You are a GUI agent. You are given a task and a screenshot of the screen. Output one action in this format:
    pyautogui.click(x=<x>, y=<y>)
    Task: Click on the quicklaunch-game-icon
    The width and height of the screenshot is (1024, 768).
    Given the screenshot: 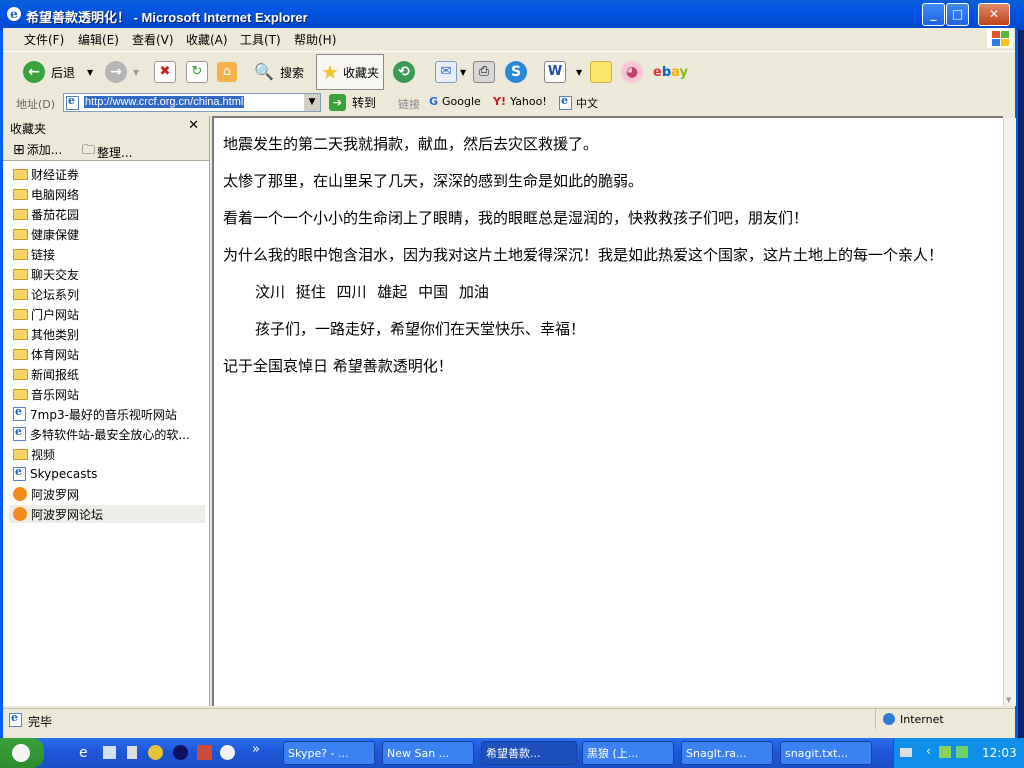 What is the action you would take?
    pyautogui.click(x=204, y=752)
    